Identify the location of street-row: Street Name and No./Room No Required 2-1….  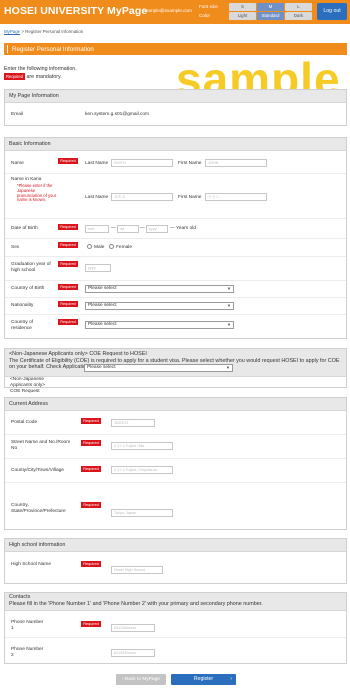
(175, 447).